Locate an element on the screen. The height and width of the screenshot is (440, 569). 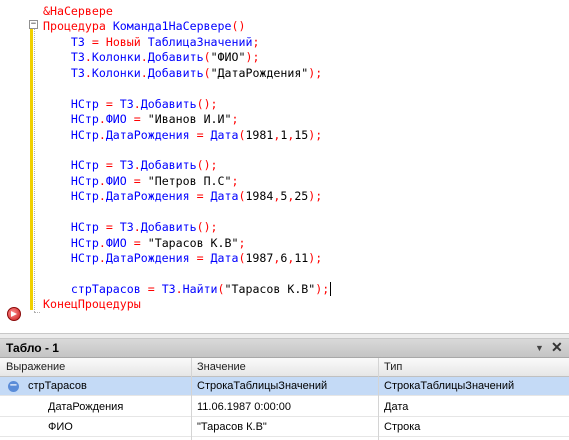
code-line: стрТарасов = ТЗ.Найти("Тарасов К.В"); is located at coordinates (187, 289).